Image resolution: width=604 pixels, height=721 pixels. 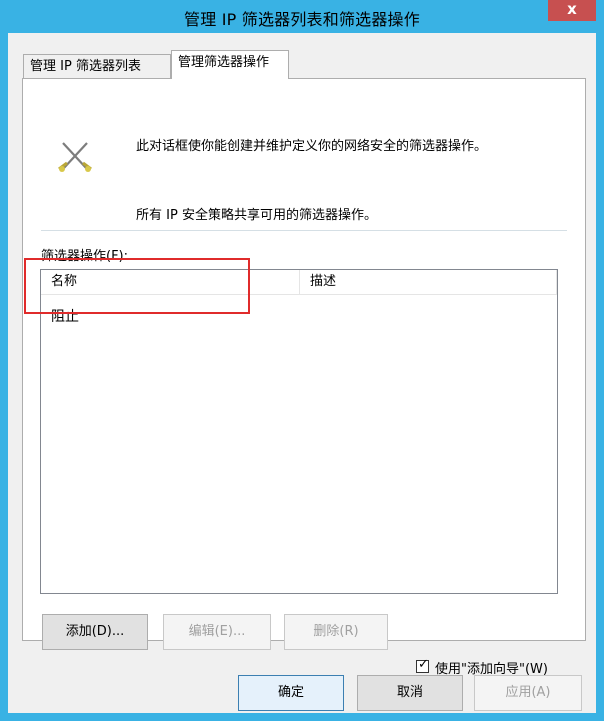 I want to click on cancel-button: 取消, so click(x=410, y=693).